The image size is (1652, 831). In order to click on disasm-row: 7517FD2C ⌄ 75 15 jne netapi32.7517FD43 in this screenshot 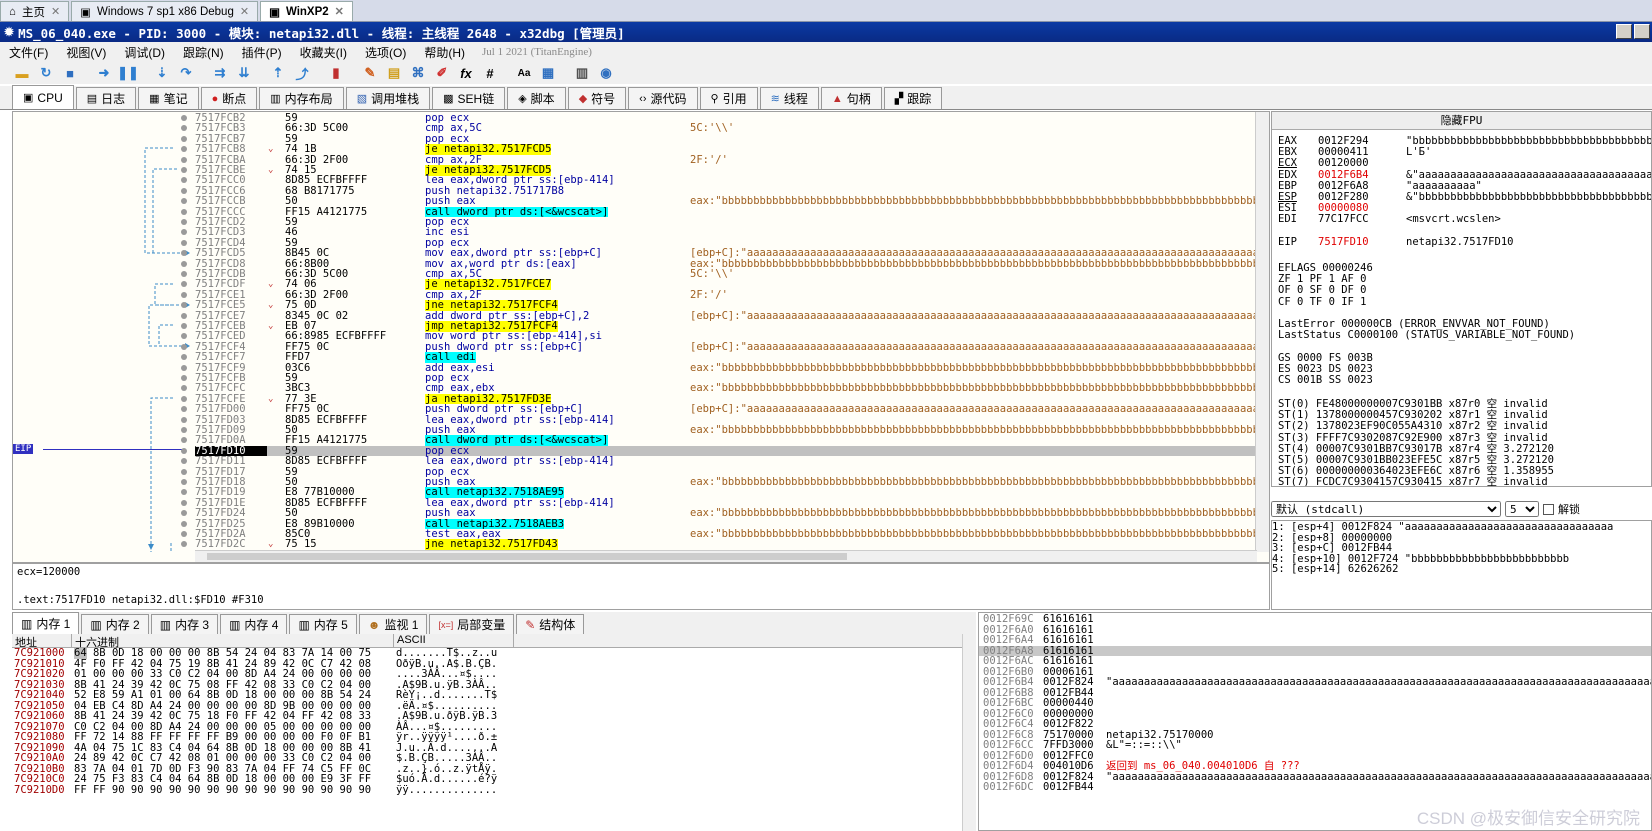, I will do `click(725, 544)`.